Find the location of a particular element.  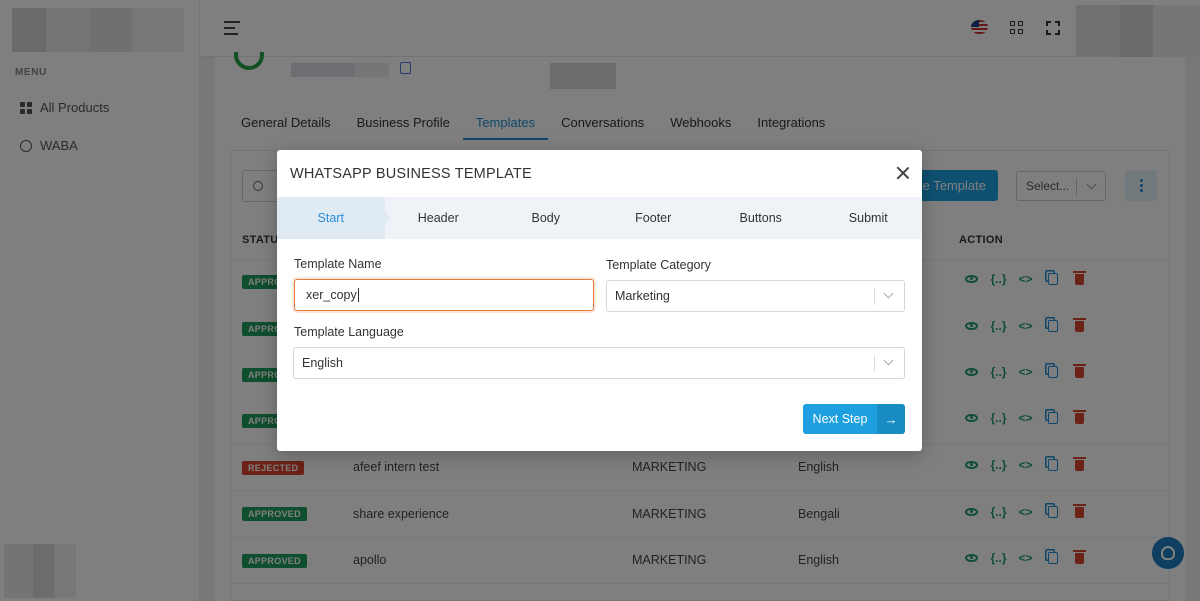

next-step-label: Next Step is located at coordinates (840, 419).